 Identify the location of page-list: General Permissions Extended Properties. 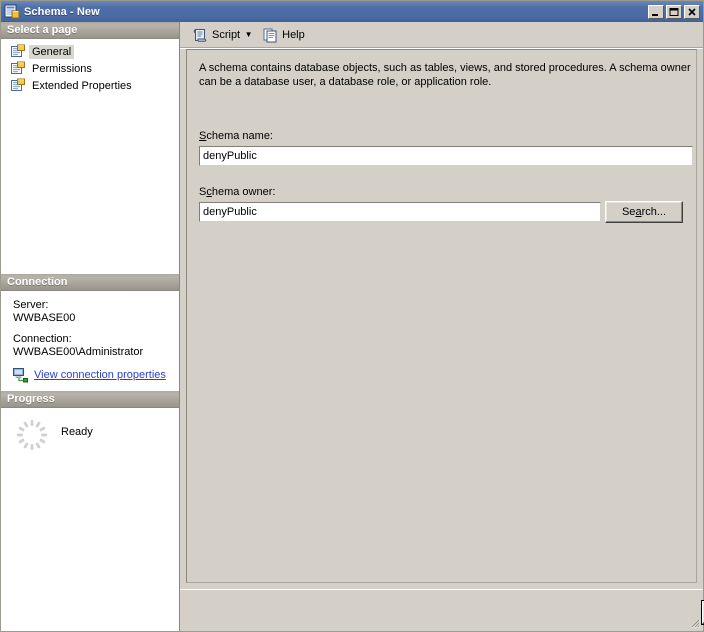
(90, 156).